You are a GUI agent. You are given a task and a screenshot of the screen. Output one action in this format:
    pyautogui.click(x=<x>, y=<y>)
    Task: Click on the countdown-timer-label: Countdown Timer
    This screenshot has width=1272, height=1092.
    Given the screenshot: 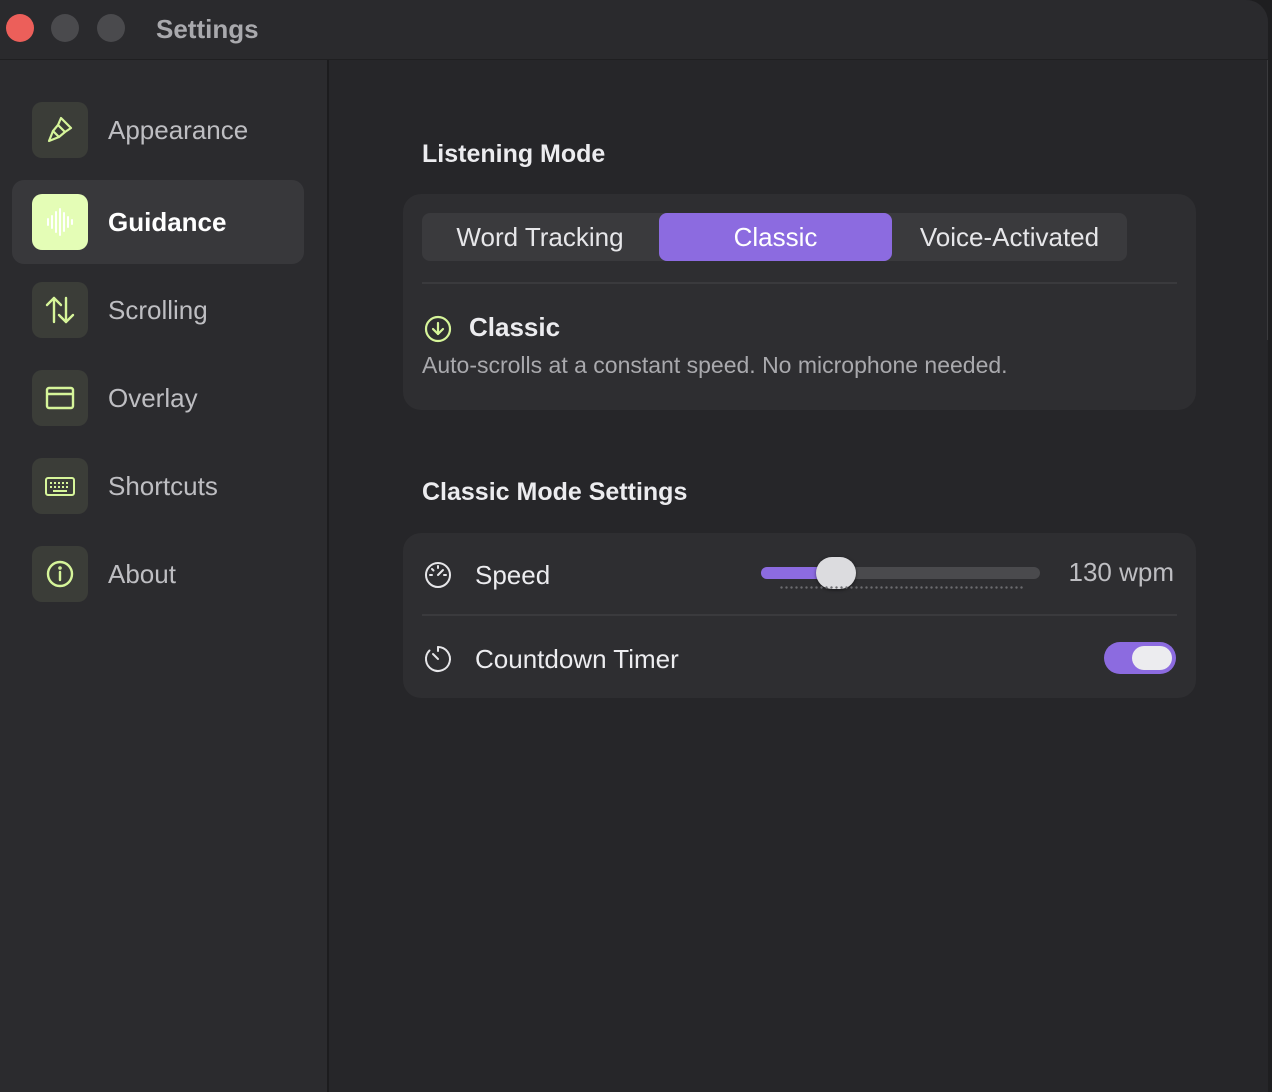 What is the action you would take?
    pyautogui.click(x=577, y=659)
    